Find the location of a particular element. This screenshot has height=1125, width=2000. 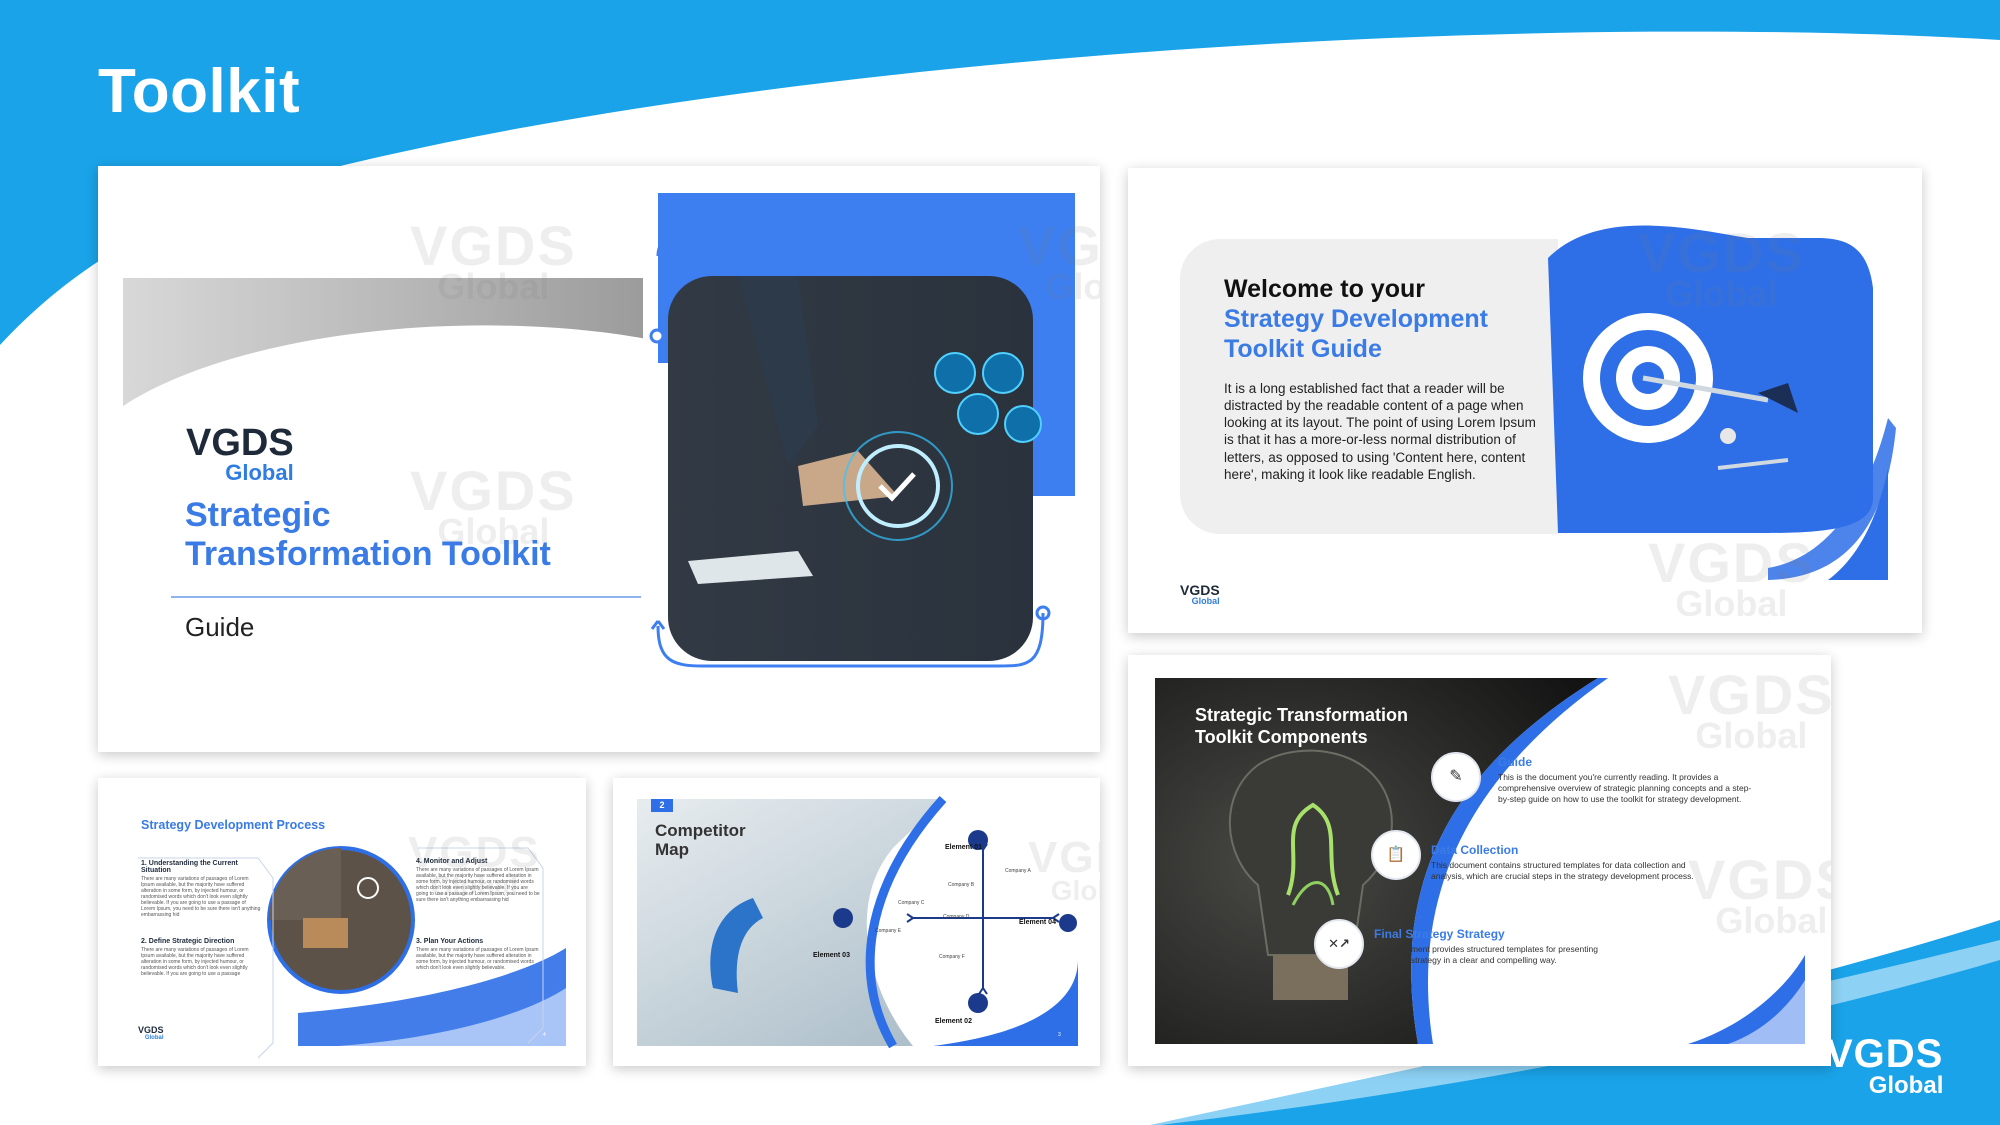

element-label: Element 03 is located at coordinates (831, 955).